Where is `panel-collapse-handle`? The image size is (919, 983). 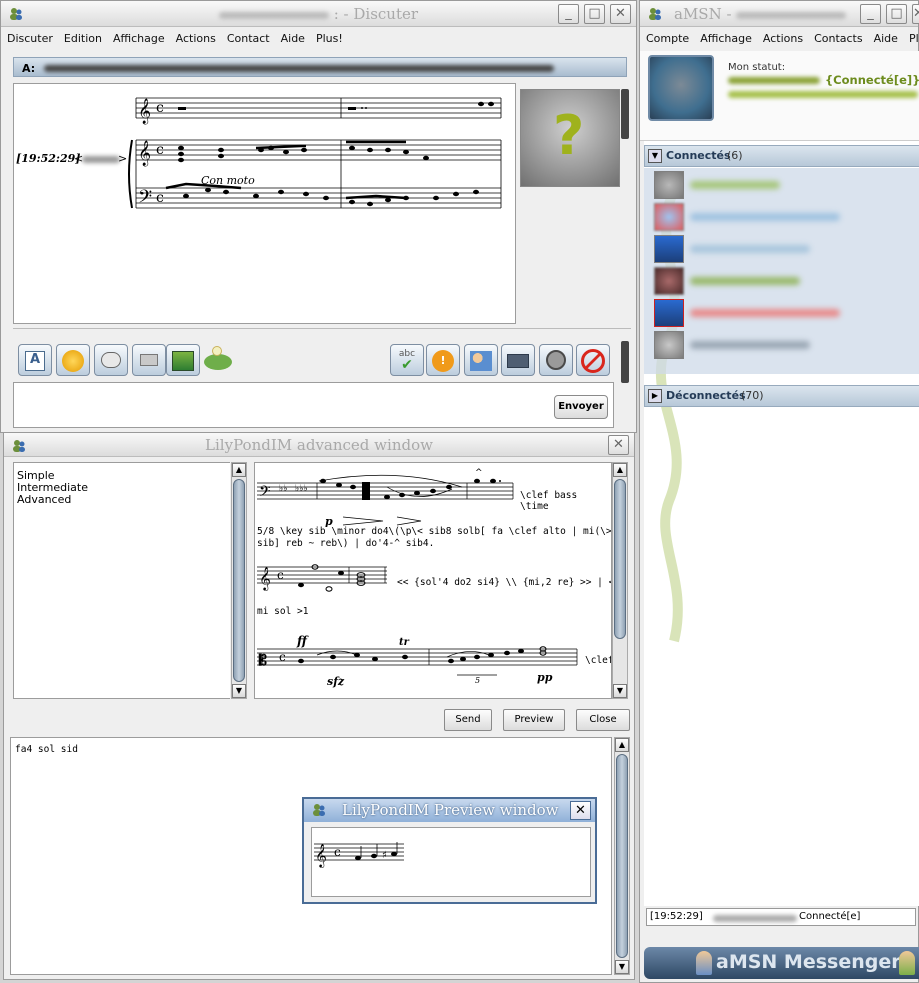
panel-collapse-handle is located at coordinates (625, 114).